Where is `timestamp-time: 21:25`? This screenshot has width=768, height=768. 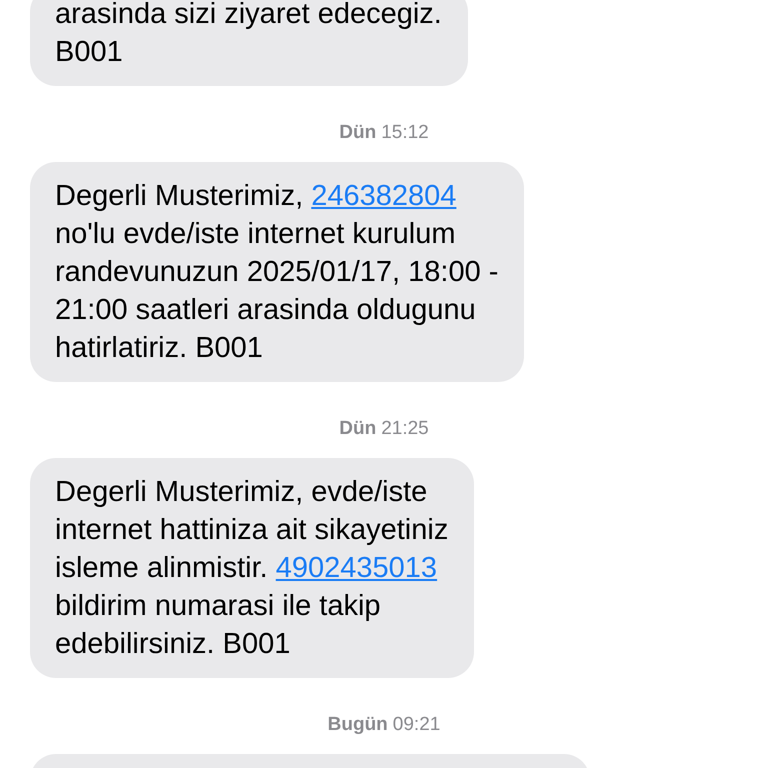
timestamp-time: 21:25 is located at coordinates (405, 429).